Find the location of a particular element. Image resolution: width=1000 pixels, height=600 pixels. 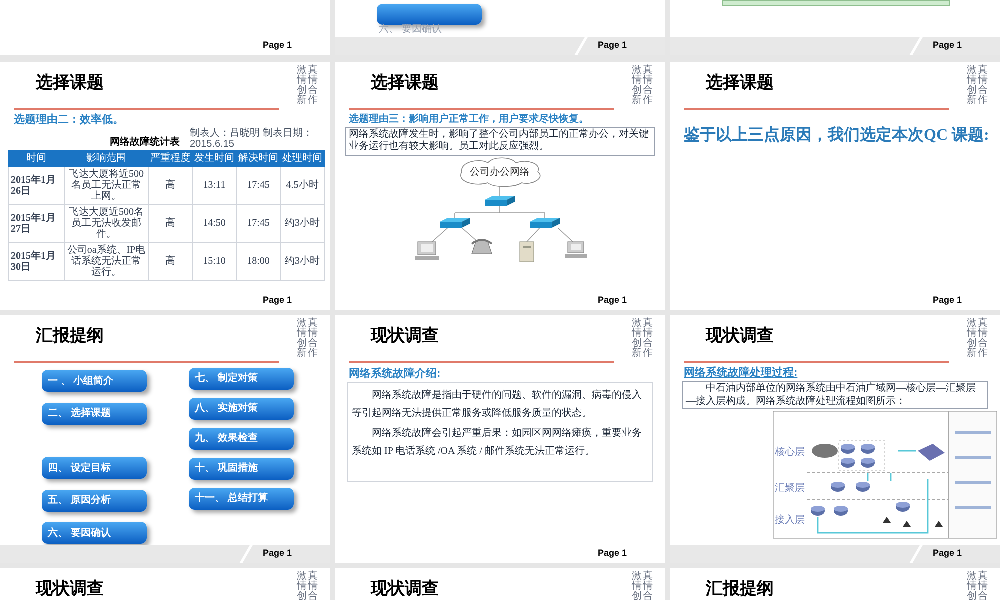

slide-thumbnail: 选择课题 激情创新 真情合作 选题理由三：影响用户正常工作，用户要求尽快恢复。 网络系统故障发生时，影响了整个公司内部员工的正常办公，对关键业务运行也有较大影响。员工对此反应强烈。 公司办公网络 Page 1 is located at coordinates (500, 186).